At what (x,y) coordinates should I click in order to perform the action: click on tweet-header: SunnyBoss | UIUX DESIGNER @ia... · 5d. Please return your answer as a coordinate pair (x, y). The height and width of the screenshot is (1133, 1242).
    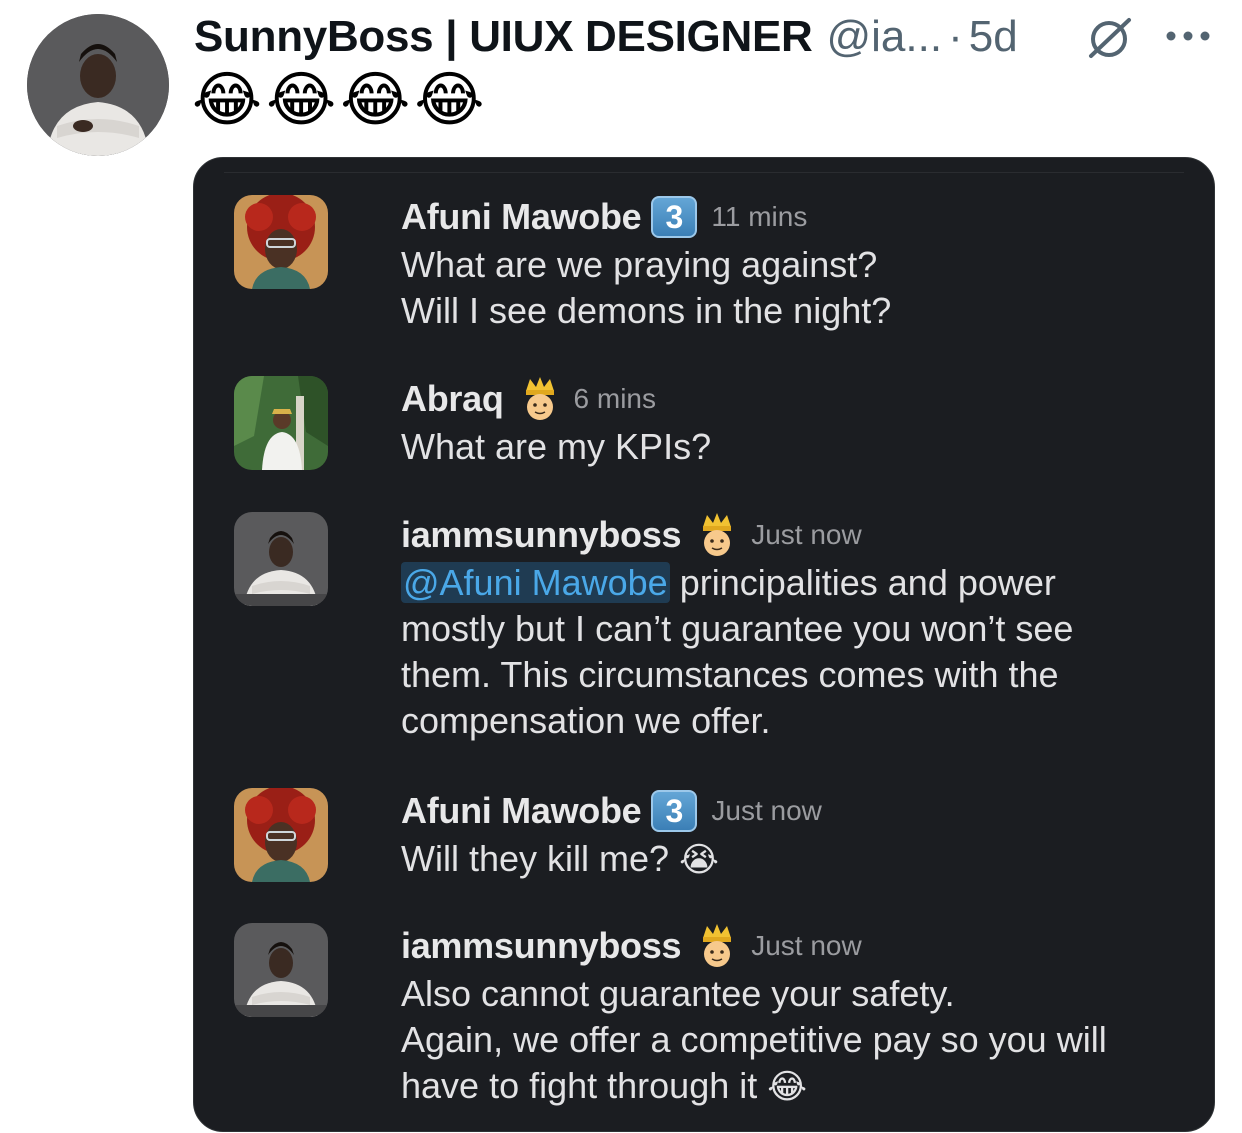
    Looking at the image, I should click on (606, 37).